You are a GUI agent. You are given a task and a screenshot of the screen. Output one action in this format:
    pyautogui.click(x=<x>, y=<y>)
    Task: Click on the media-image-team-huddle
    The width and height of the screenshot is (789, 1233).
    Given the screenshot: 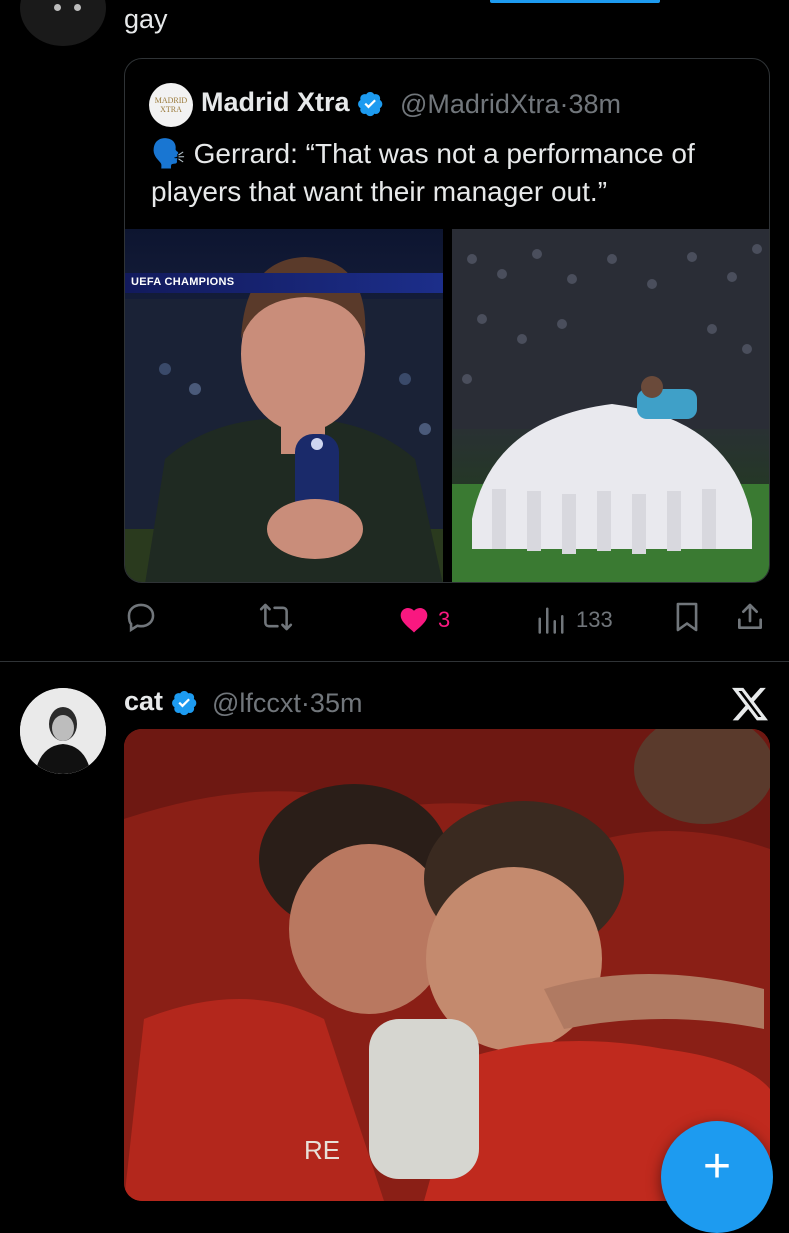 What is the action you would take?
    pyautogui.click(x=610, y=405)
    